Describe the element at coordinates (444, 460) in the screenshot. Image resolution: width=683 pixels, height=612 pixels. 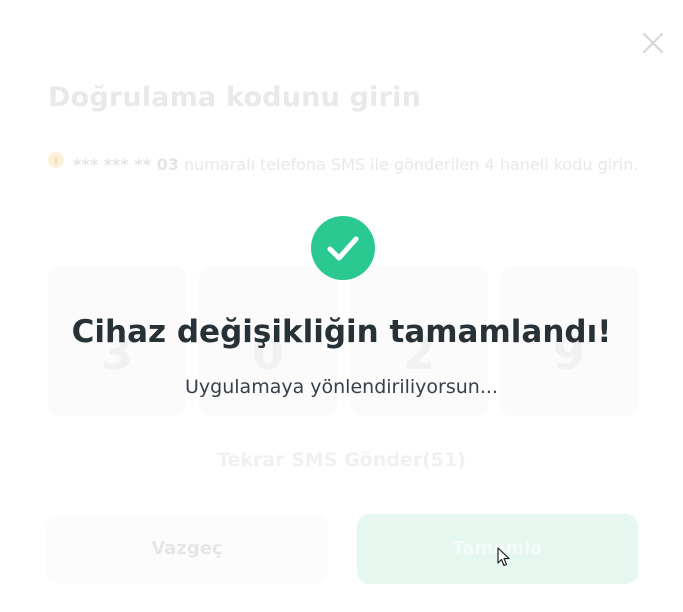
I see `resend-countdown: (51)` at that location.